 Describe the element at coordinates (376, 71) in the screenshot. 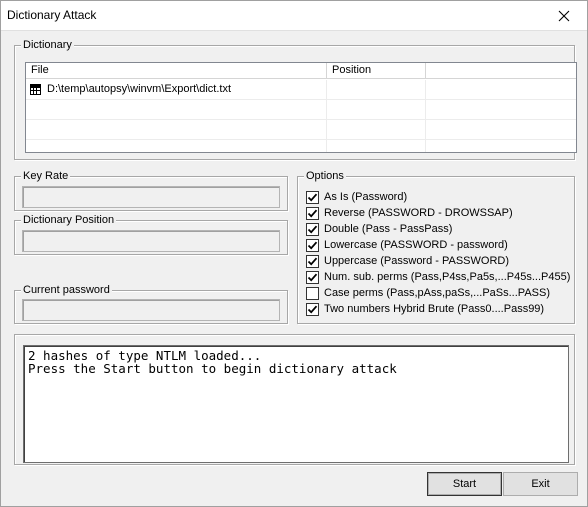

I see `column-header-position: Position` at that location.